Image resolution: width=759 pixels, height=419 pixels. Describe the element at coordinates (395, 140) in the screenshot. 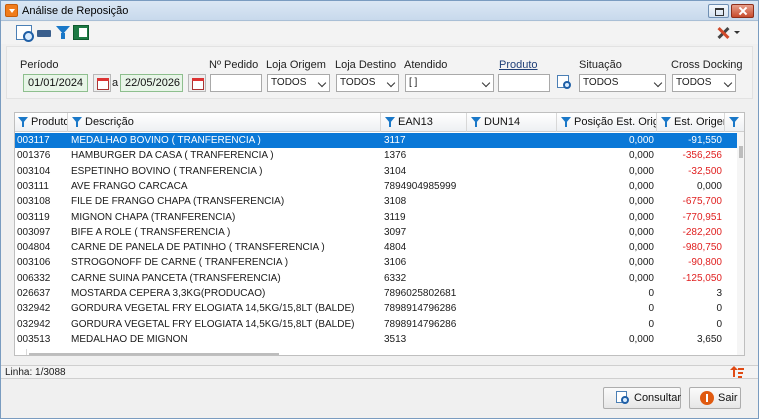

I see `cell-ean13: 3117` at that location.